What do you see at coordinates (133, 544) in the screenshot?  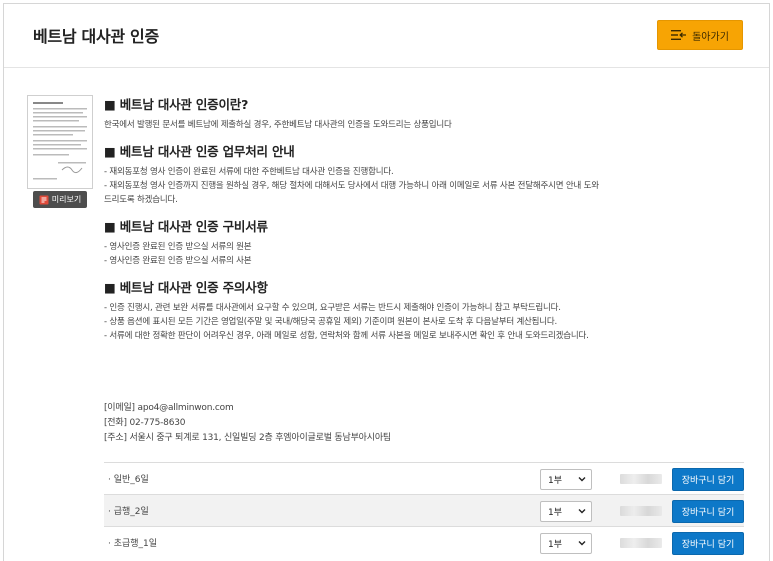 I see `product-name: · 초급행_1일` at bounding box center [133, 544].